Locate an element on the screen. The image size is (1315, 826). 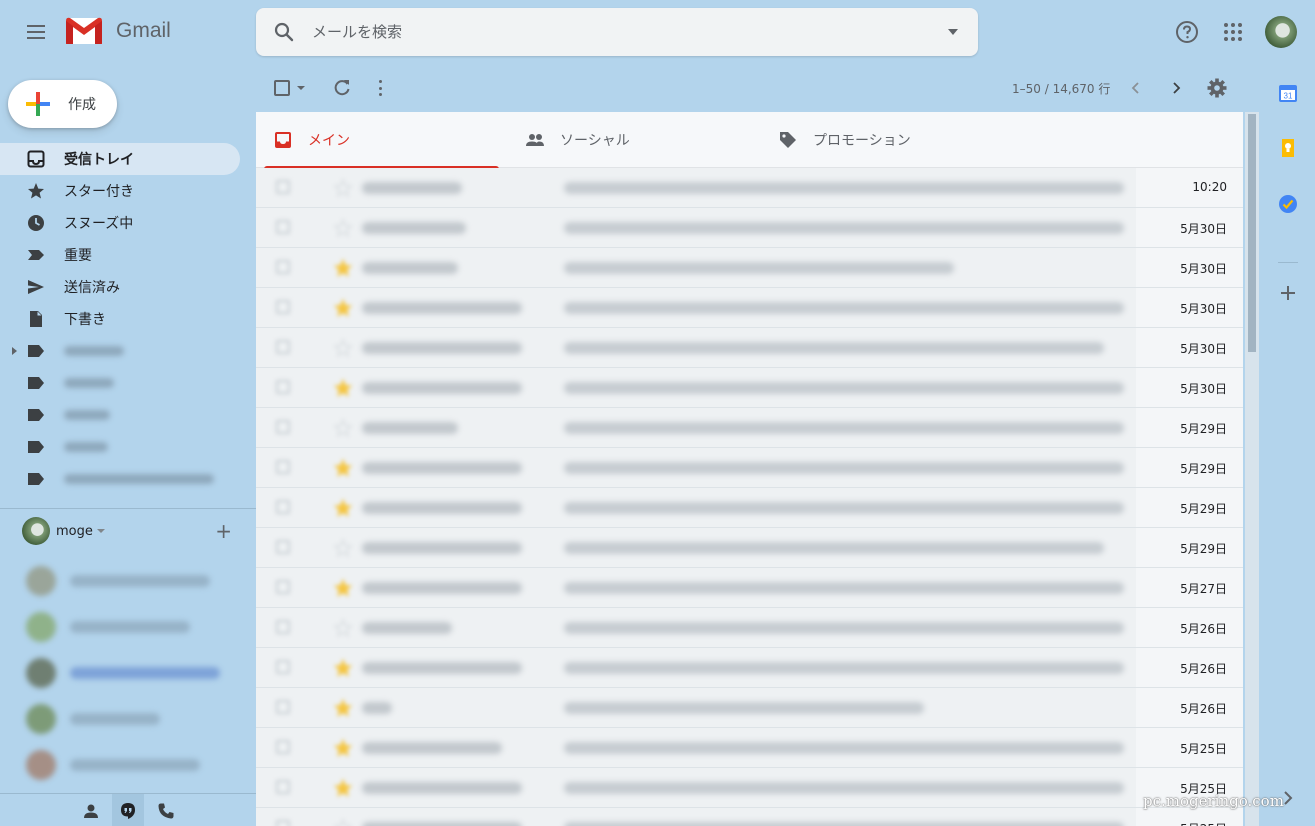
more-options-icon is located at coordinates (381, 88).